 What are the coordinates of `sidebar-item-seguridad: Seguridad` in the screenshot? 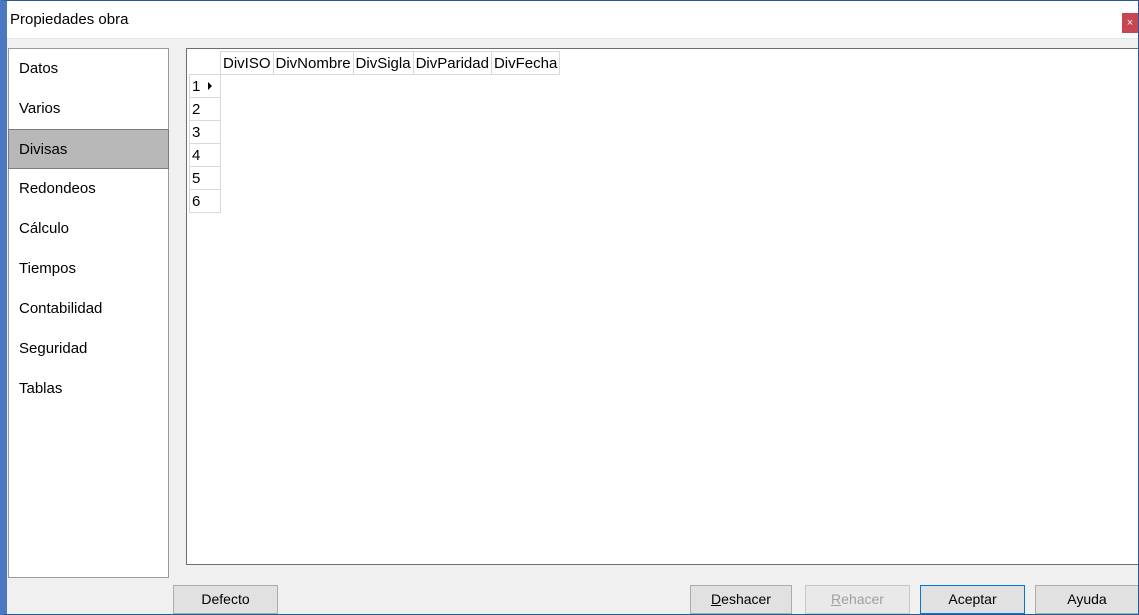 It's located at (88, 349).